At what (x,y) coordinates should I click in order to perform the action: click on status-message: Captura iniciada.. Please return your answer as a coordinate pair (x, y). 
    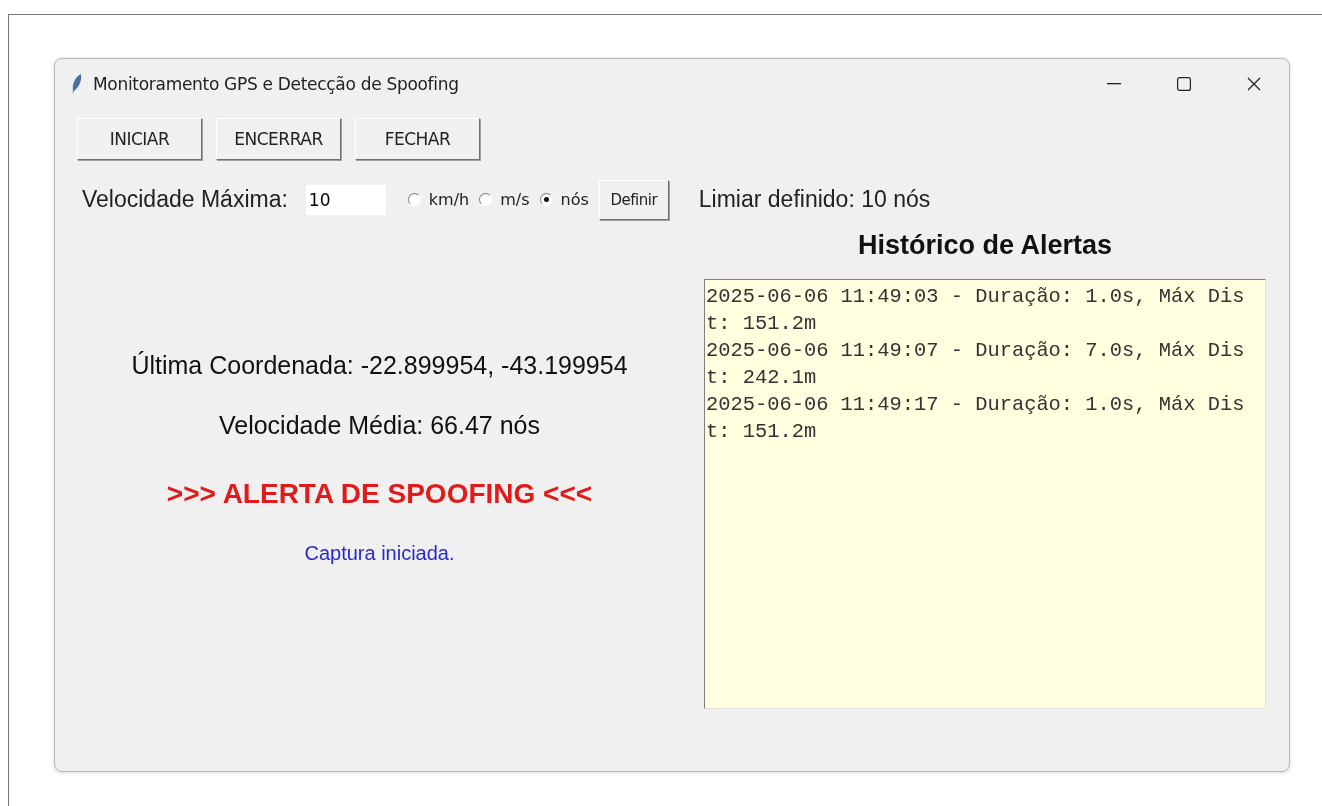
    Looking at the image, I should click on (379, 553).